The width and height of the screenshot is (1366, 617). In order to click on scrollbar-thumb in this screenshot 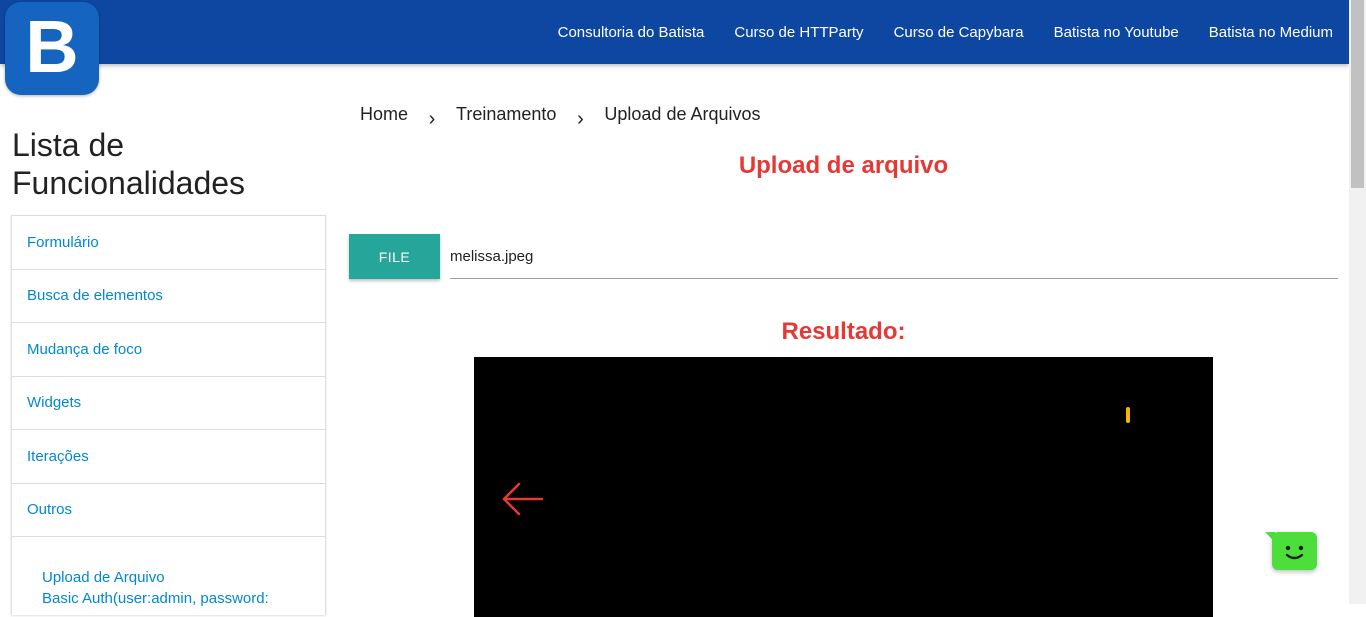, I will do `click(1357, 94)`.